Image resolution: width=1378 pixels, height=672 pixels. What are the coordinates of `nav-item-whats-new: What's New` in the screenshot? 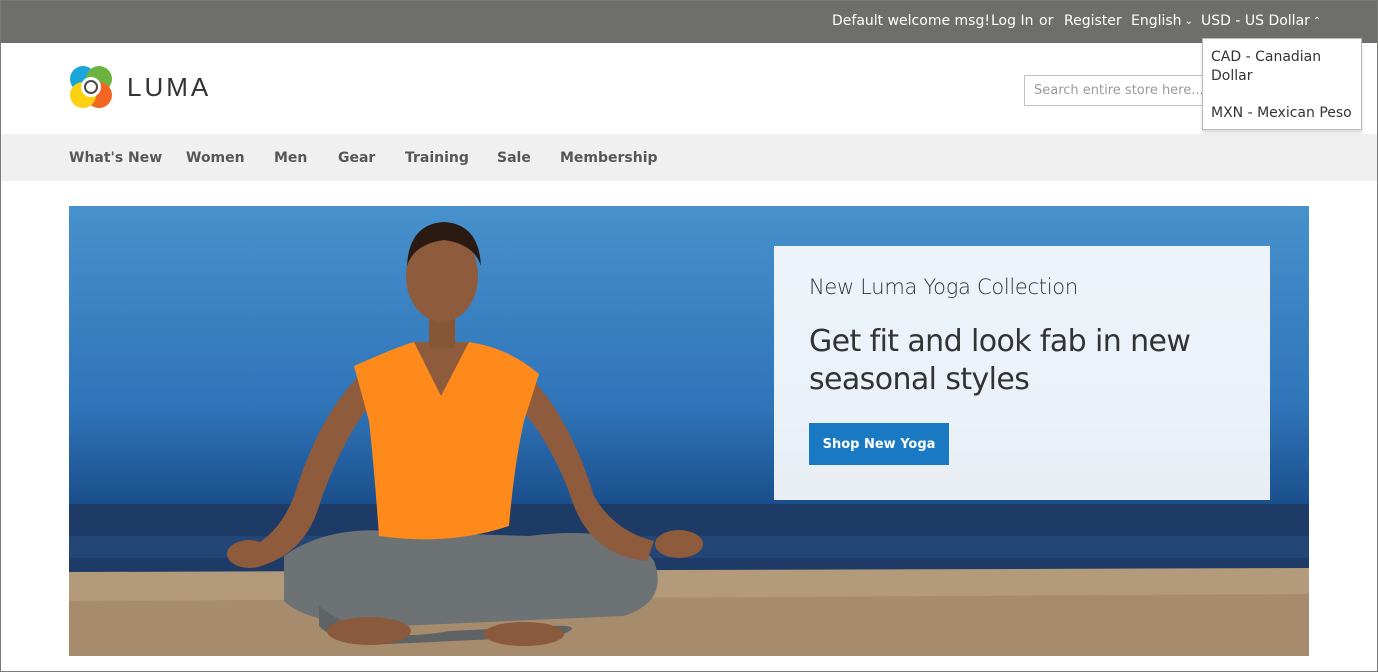 It's located at (115, 158).